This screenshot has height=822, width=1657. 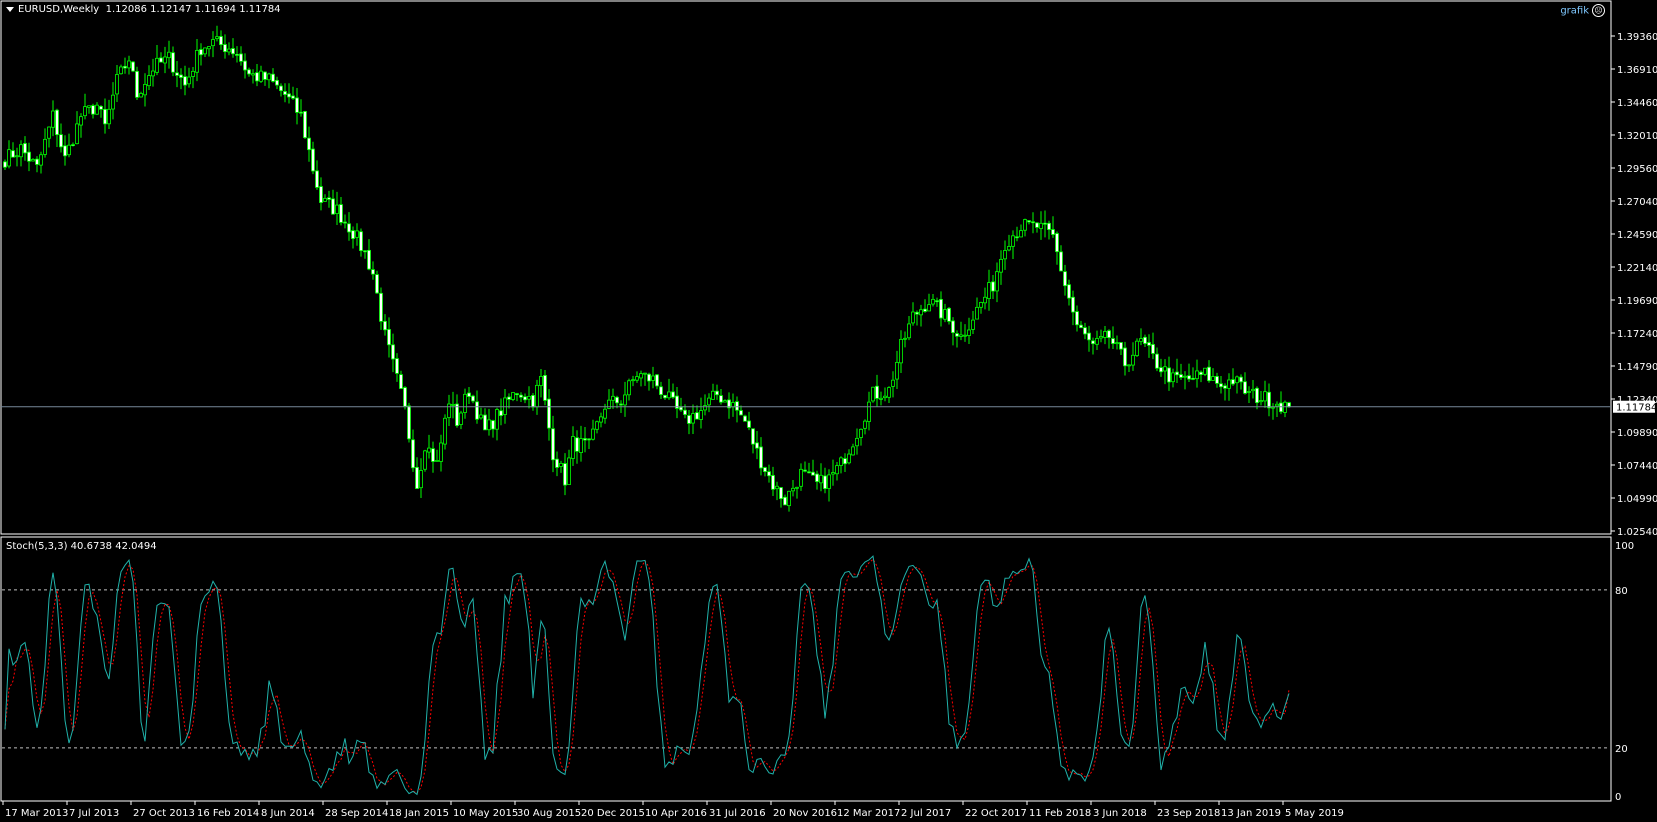 I want to click on ohlc-values: 1.12086 1.12147 1.11694 1.11784, so click(x=193, y=9).